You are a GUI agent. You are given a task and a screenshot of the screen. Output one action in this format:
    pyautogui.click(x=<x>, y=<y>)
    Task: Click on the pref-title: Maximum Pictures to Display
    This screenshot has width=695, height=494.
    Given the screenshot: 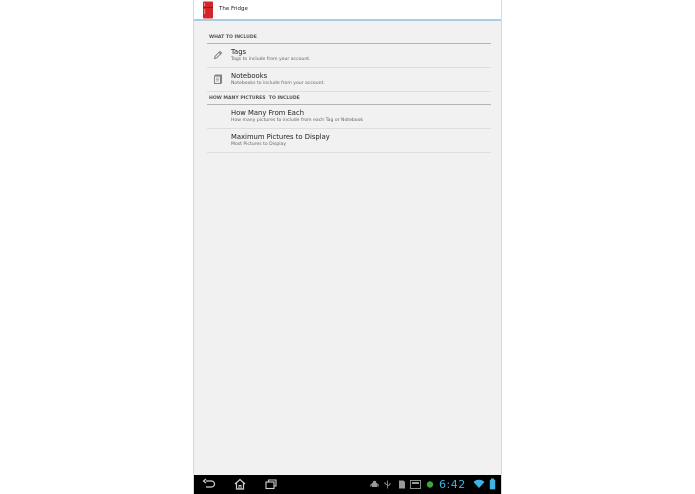 What is the action you would take?
    pyautogui.click(x=280, y=137)
    